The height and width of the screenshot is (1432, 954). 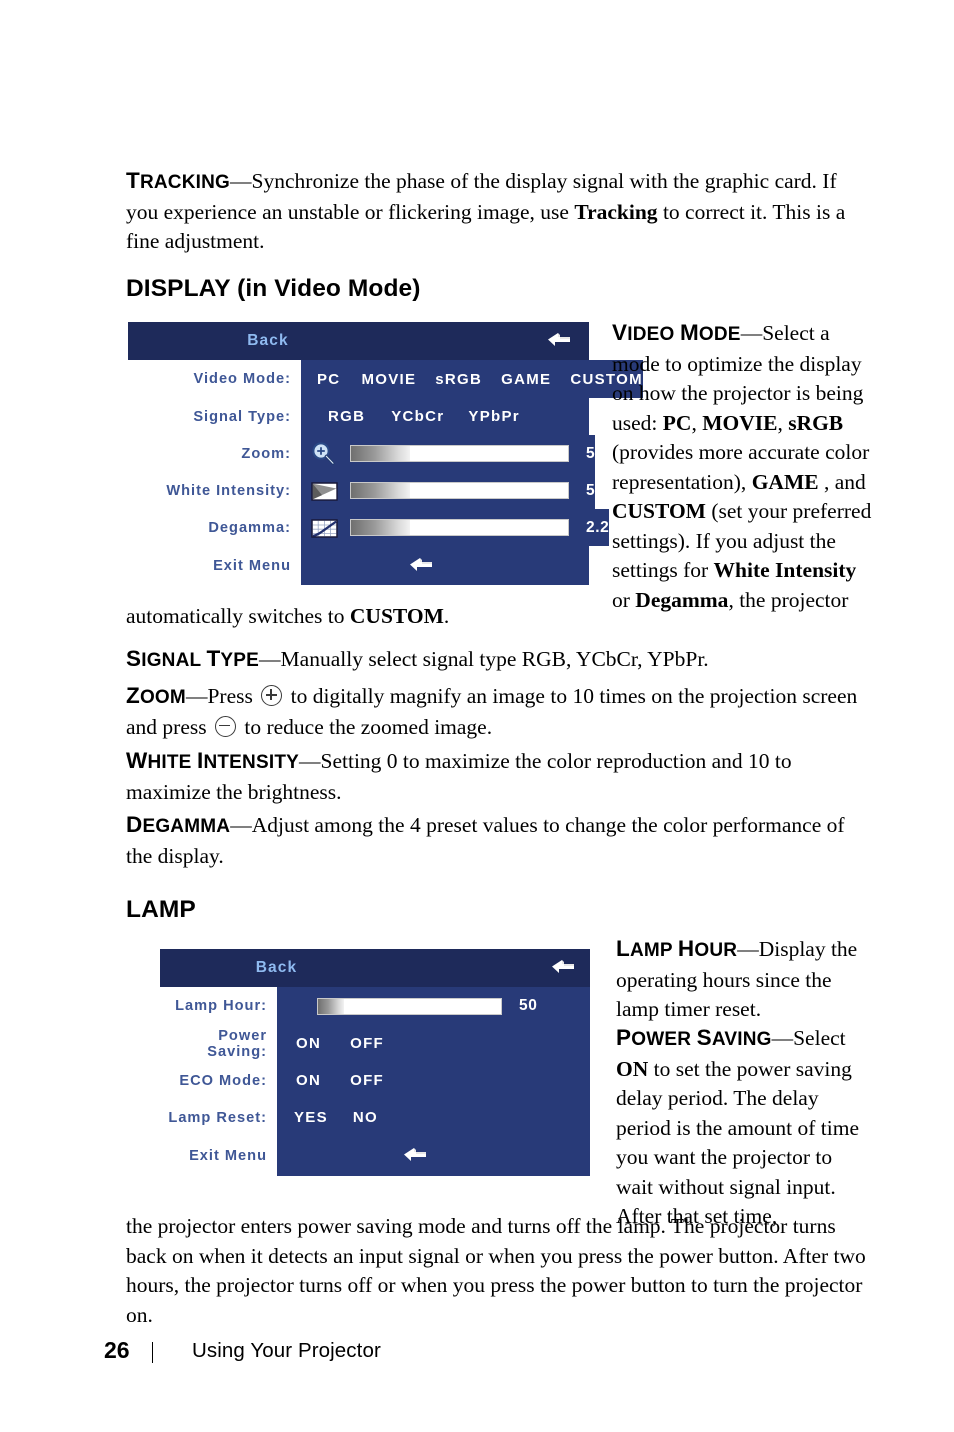 What do you see at coordinates (409, 1006) in the screenshot?
I see `osd-slider-lamp-hour` at bounding box center [409, 1006].